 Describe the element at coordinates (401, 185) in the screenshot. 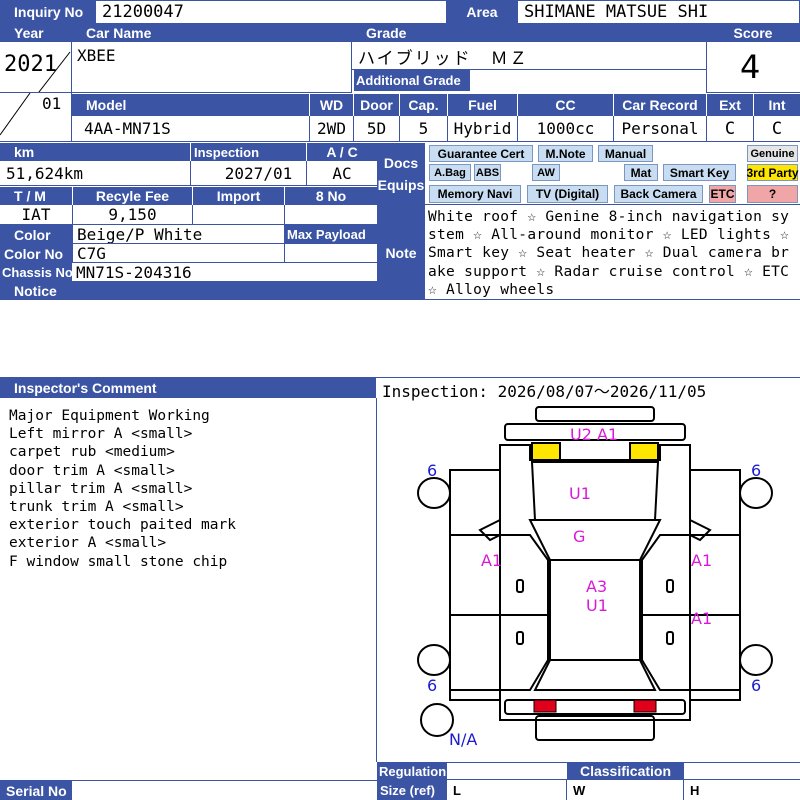

I see `label-equips: Equips` at that location.